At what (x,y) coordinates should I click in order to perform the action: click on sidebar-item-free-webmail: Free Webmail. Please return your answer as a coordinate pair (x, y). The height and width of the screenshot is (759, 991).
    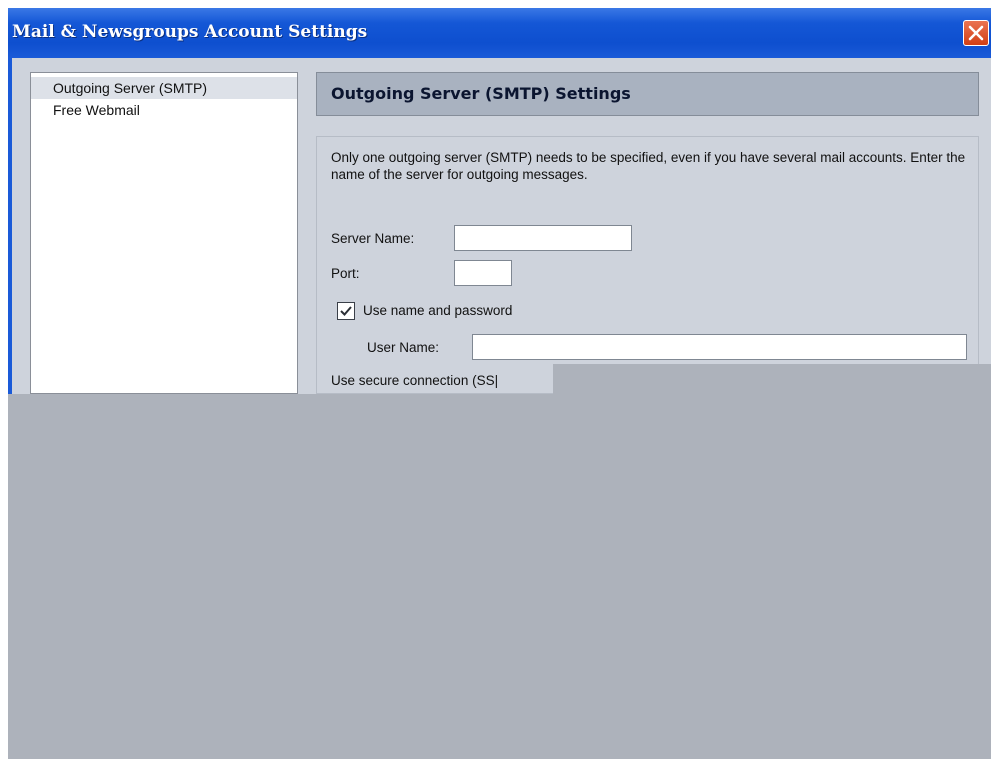
    Looking at the image, I should click on (164, 110).